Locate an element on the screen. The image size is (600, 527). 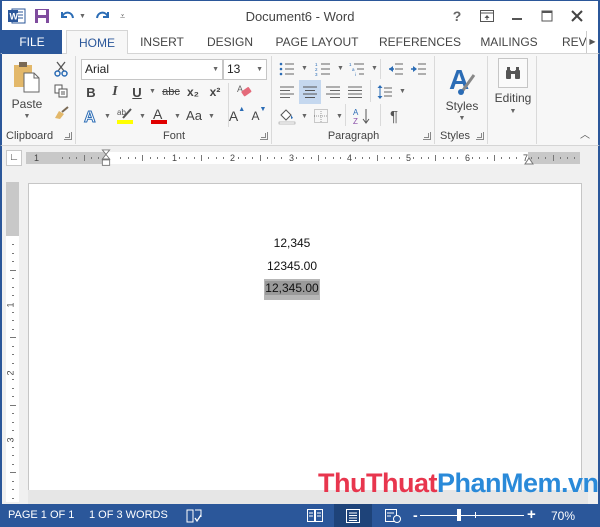
clear-formatting-button: A is located at coordinates (244, 91).